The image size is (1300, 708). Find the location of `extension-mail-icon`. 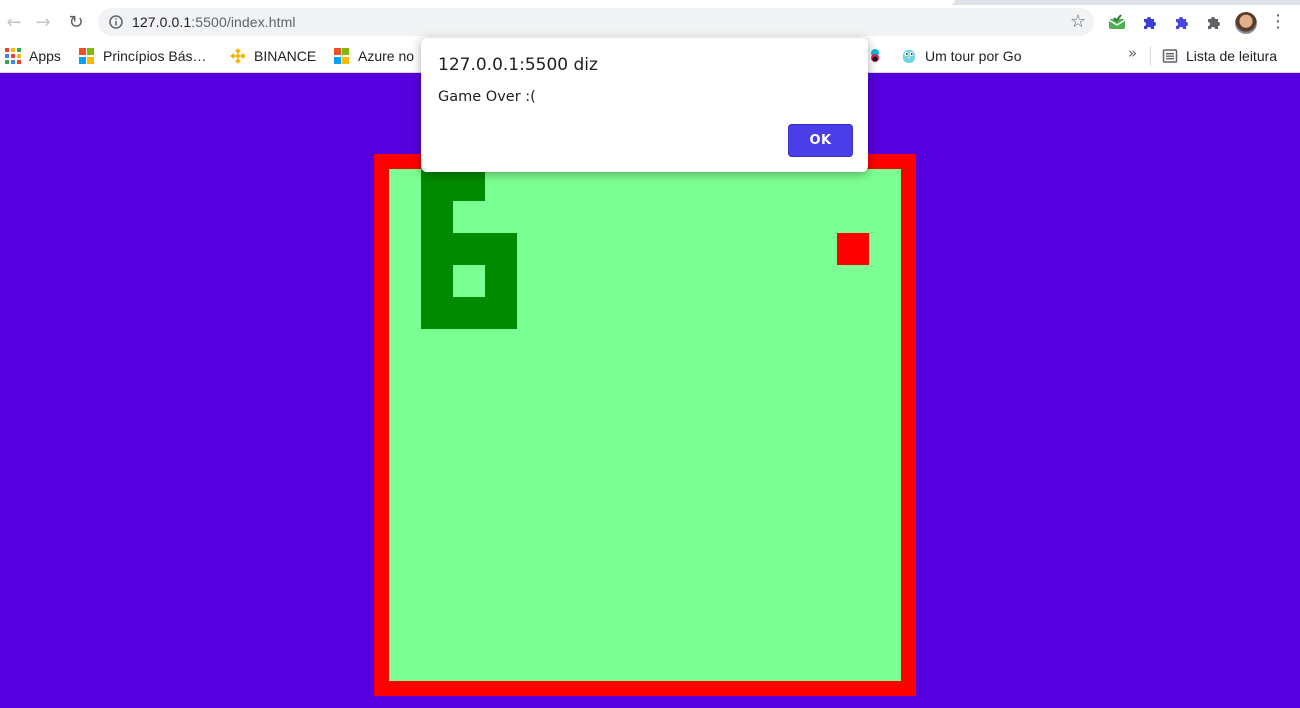

extension-mail-icon is located at coordinates (1117, 22).